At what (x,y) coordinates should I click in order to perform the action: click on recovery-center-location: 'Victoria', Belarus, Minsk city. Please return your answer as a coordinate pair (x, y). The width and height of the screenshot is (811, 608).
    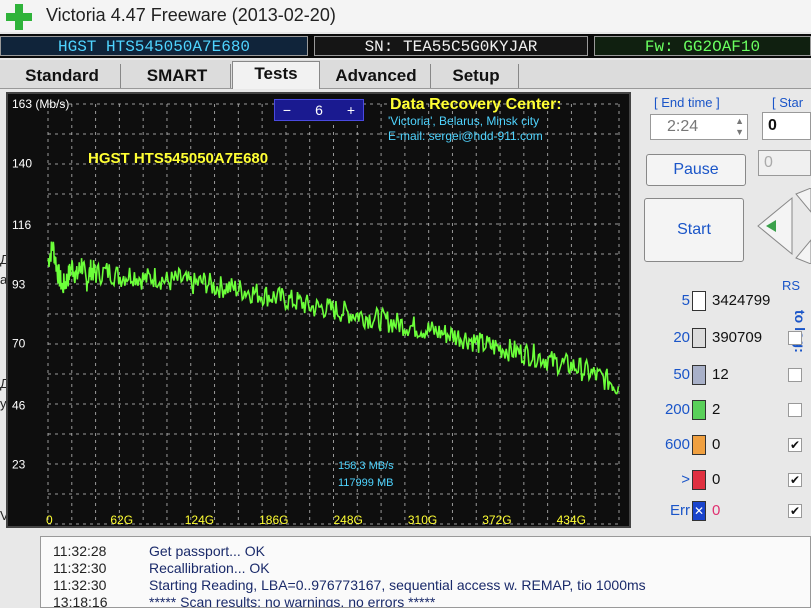
    Looking at the image, I should click on (464, 121).